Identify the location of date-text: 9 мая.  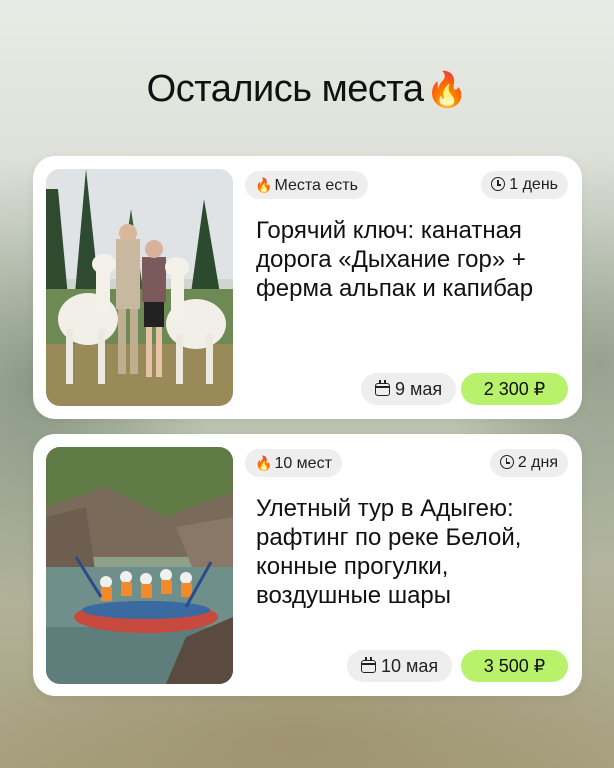
(419, 389).